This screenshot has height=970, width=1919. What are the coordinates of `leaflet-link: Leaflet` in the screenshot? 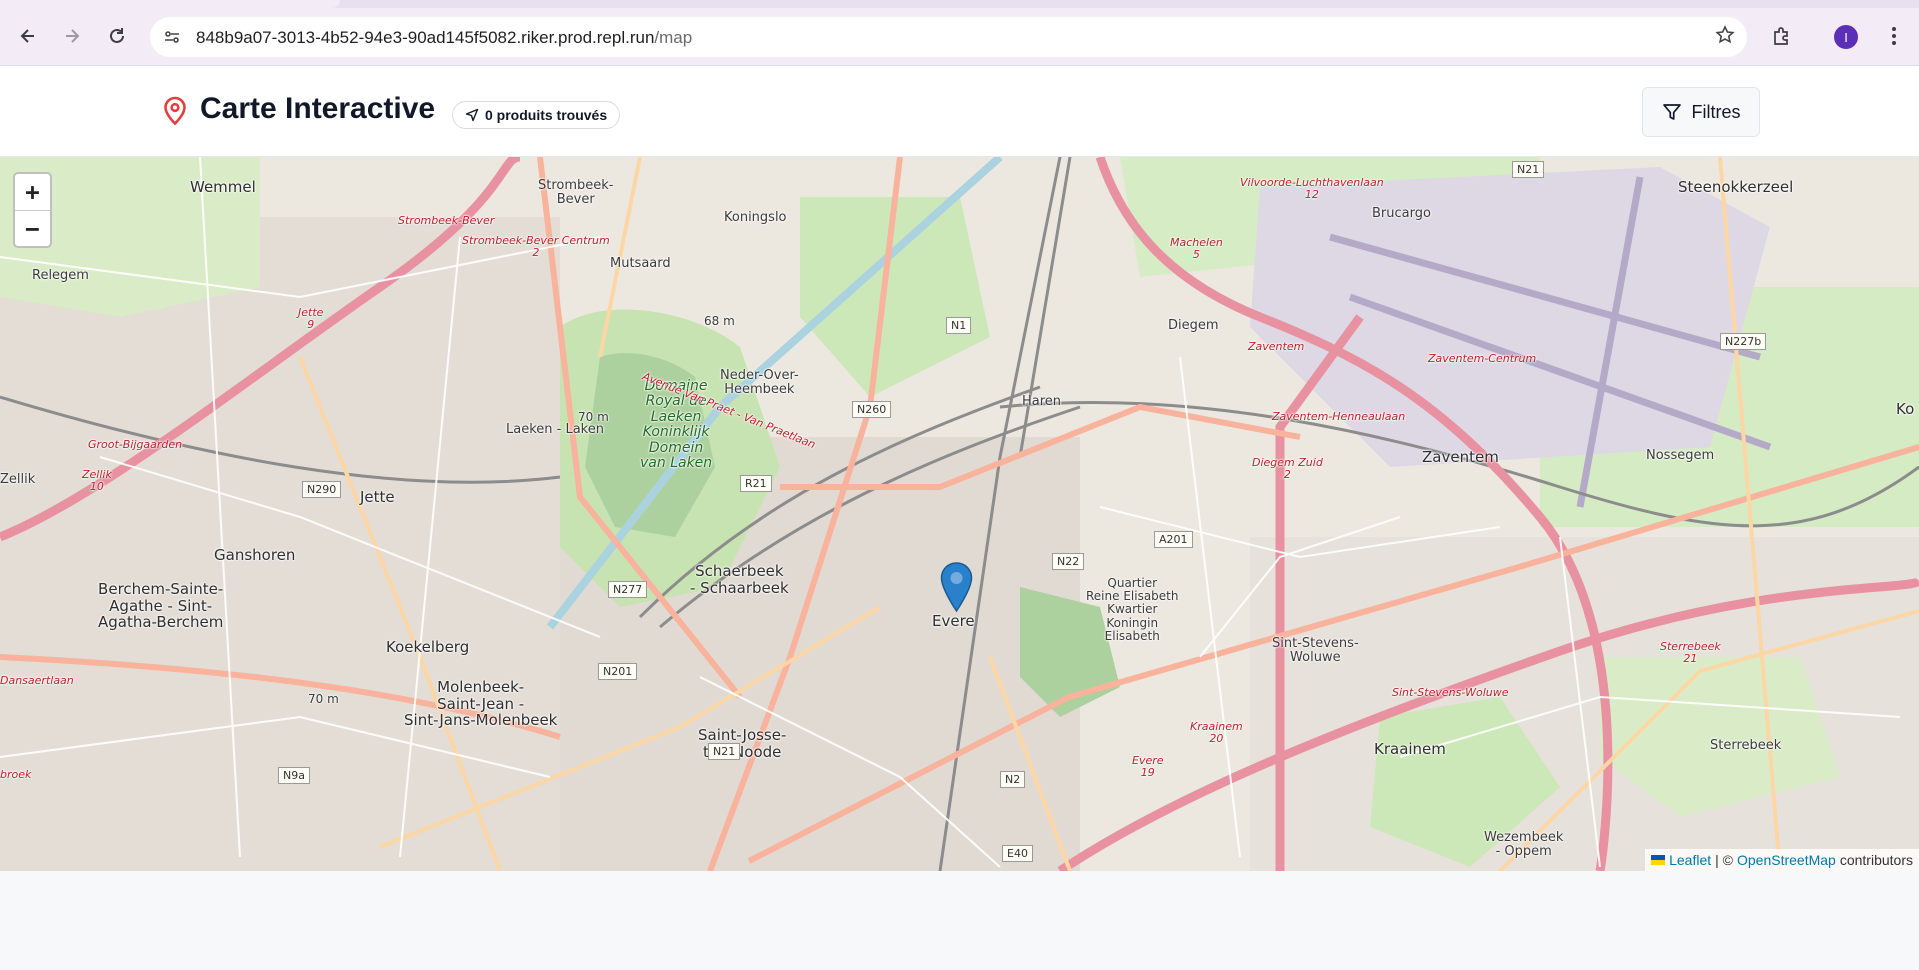 It's located at (1690, 860).